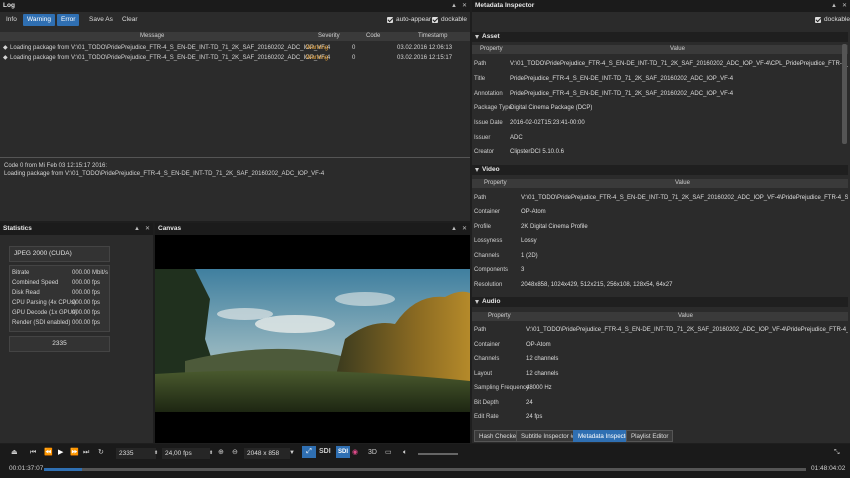 The height and width of the screenshot is (478, 850). I want to click on stat-row: GPU Decode (1x GPUs) 000.00 fps, so click(56, 313).